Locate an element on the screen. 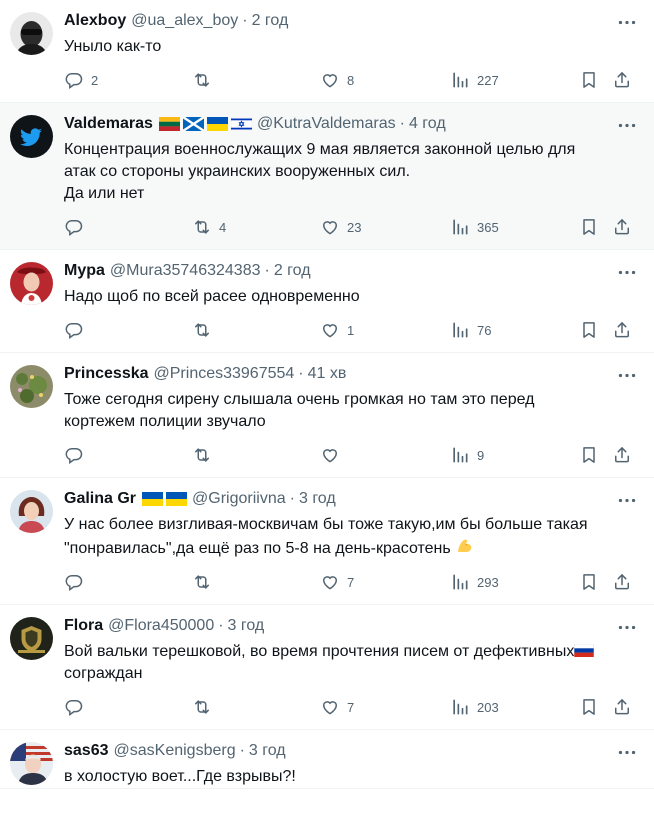  tweet-text-span: Уныло как-то is located at coordinates (113, 46).